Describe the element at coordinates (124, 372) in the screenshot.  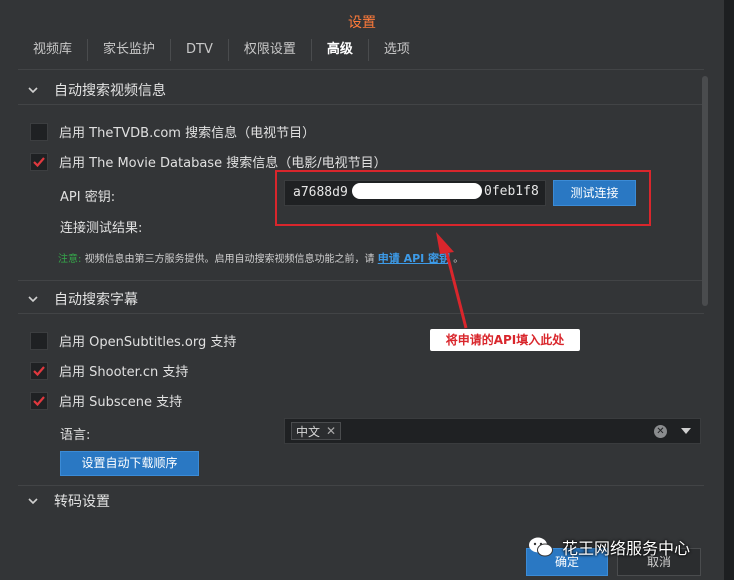
I see `shooter-label: 启用 Shooter.cn 支持` at that location.